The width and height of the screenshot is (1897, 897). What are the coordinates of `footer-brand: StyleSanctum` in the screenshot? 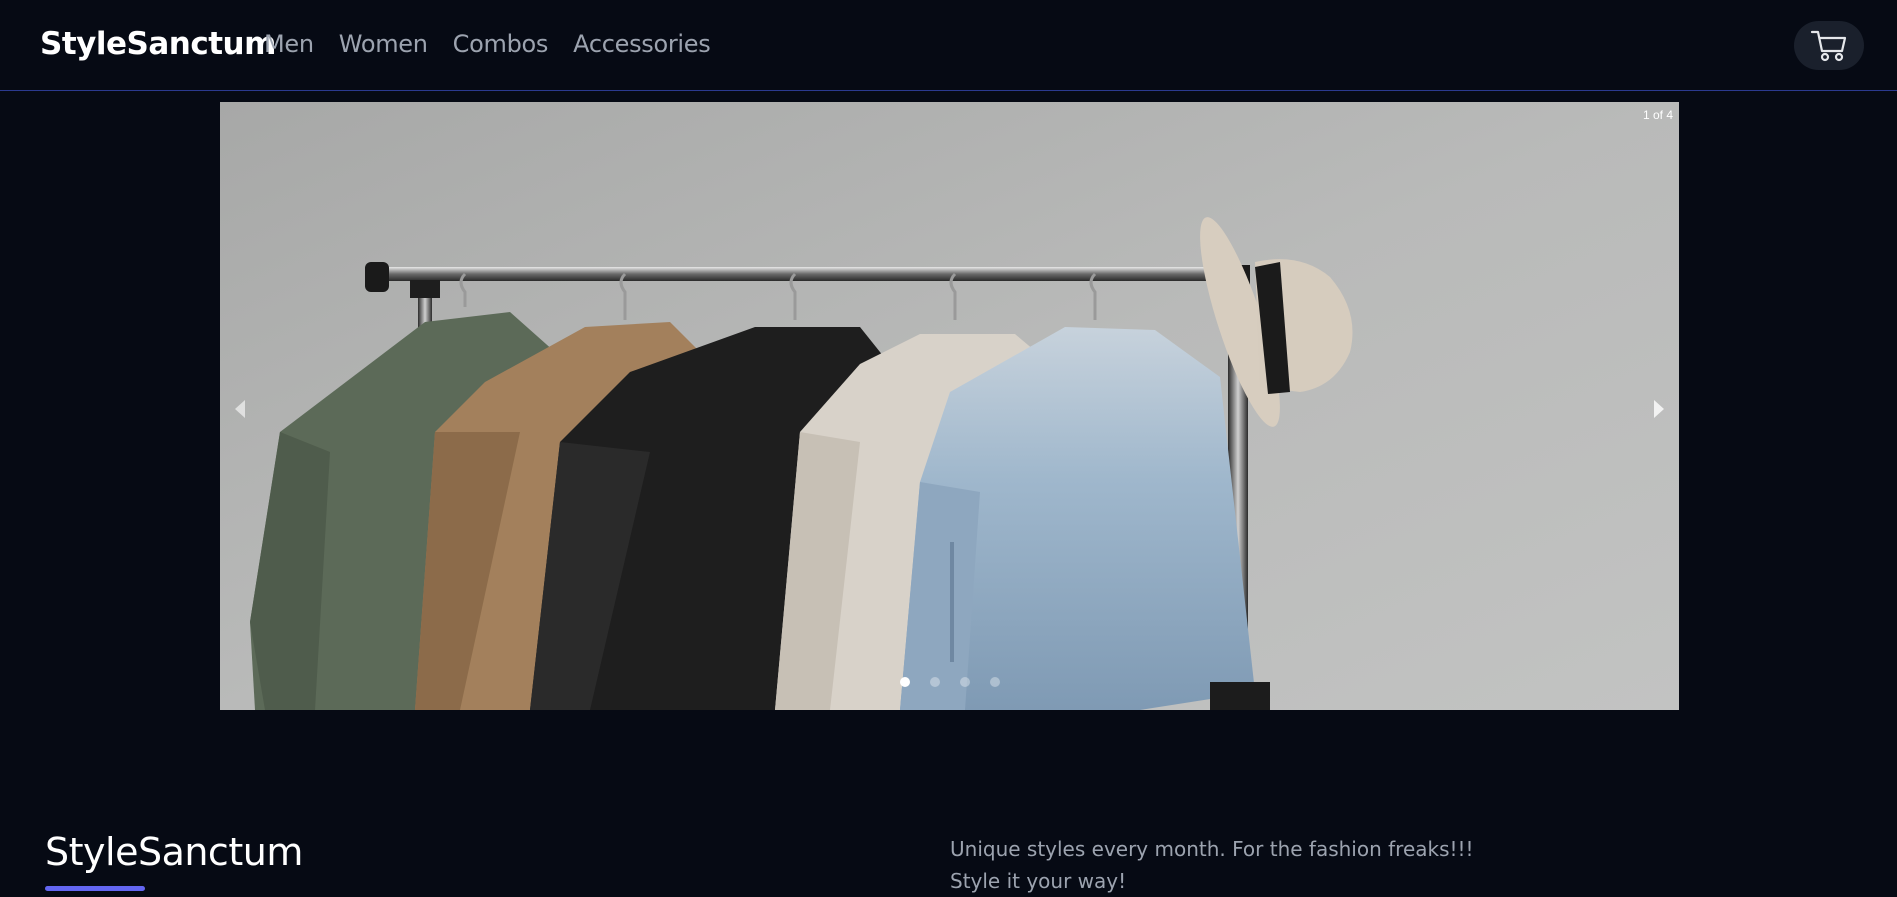 It's located at (174, 852).